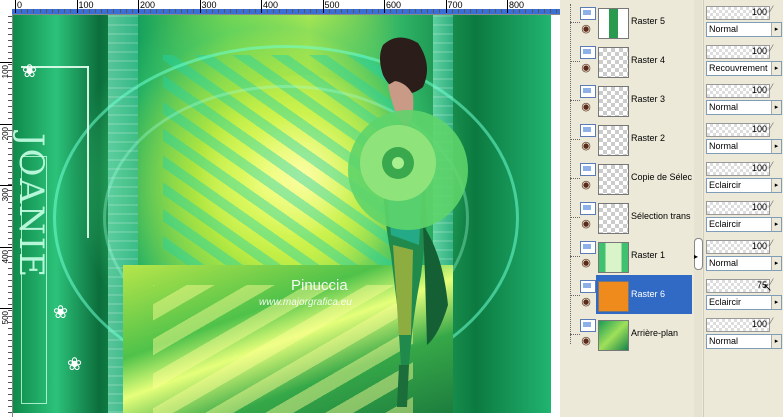  I want to click on layer-name: Raster 4, so click(648, 60).